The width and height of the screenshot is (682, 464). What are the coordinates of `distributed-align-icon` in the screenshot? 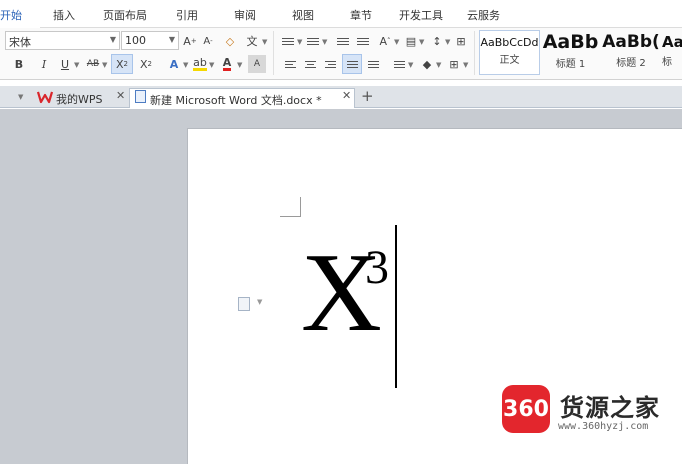 It's located at (373, 64).